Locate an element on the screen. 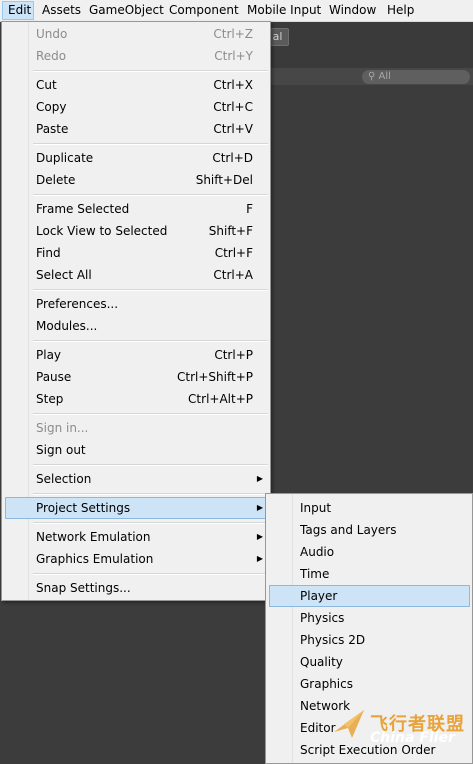  editor-toolbar is located at coordinates (366, 45).